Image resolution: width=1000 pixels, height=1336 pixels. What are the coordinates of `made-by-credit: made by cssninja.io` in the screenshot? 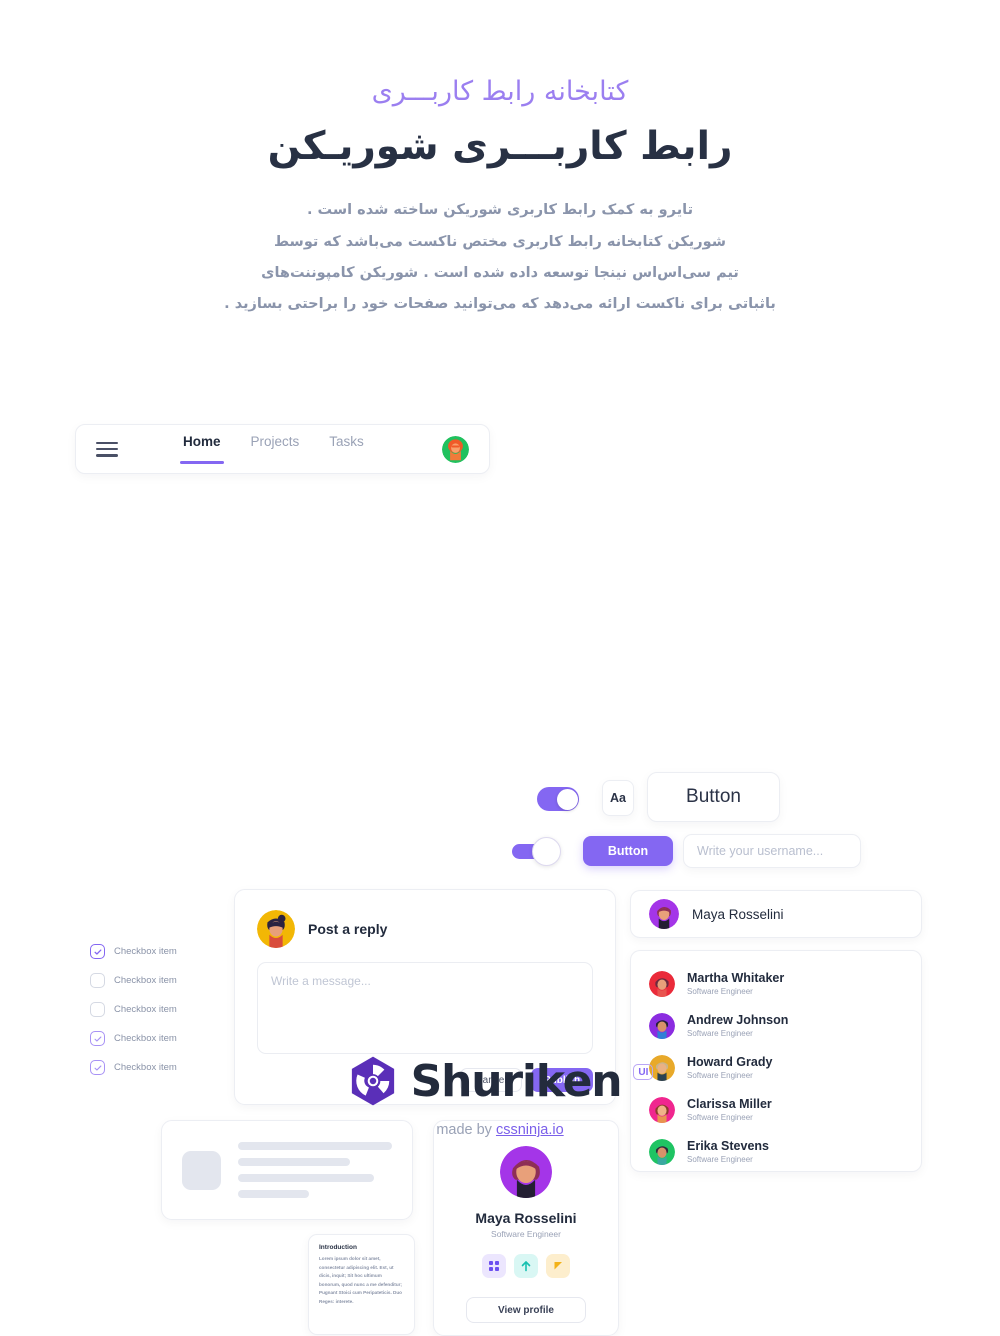 It's located at (500, 1130).